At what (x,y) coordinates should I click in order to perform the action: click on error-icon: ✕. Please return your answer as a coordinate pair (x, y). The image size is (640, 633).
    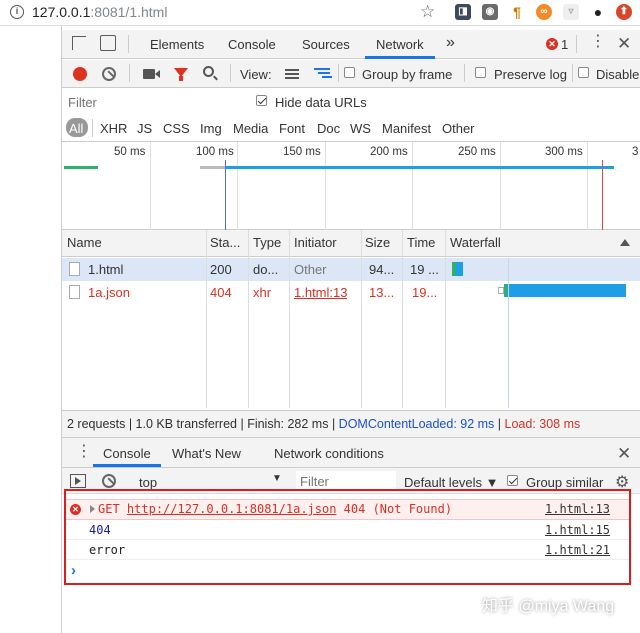
    Looking at the image, I should click on (552, 44).